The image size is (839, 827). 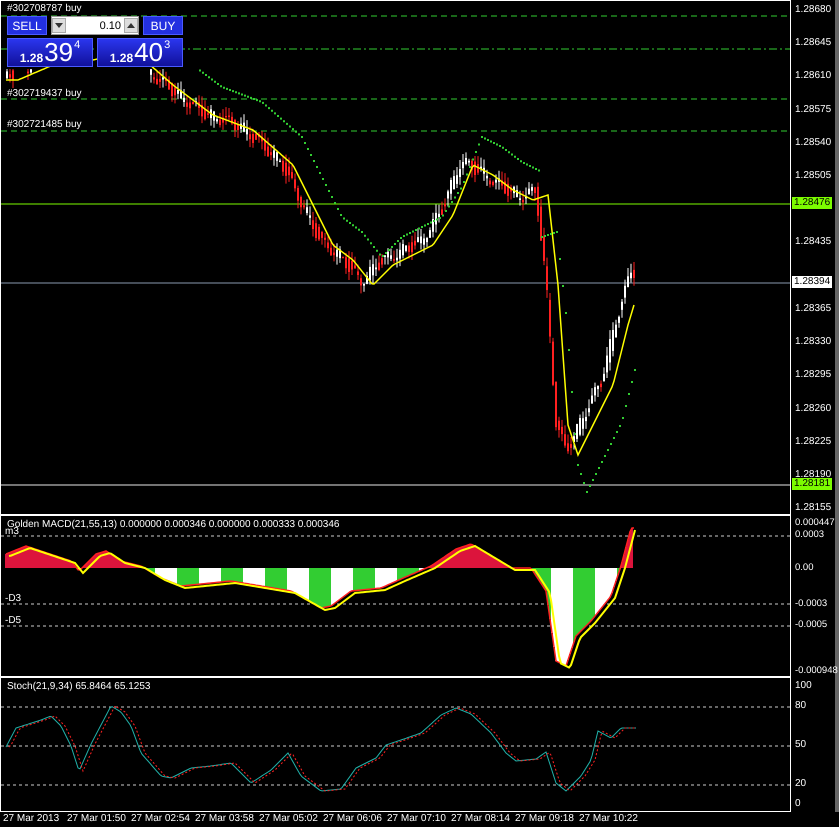 I want to click on price-axis-label: 1.28645, so click(x=813, y=43).